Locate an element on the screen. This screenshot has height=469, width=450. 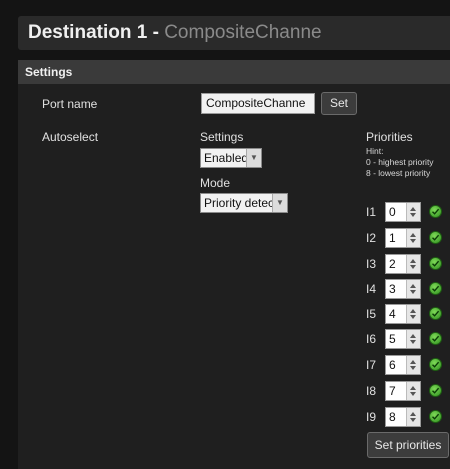
autoselect-label: Autoselect is located at coordinates (70, 137).